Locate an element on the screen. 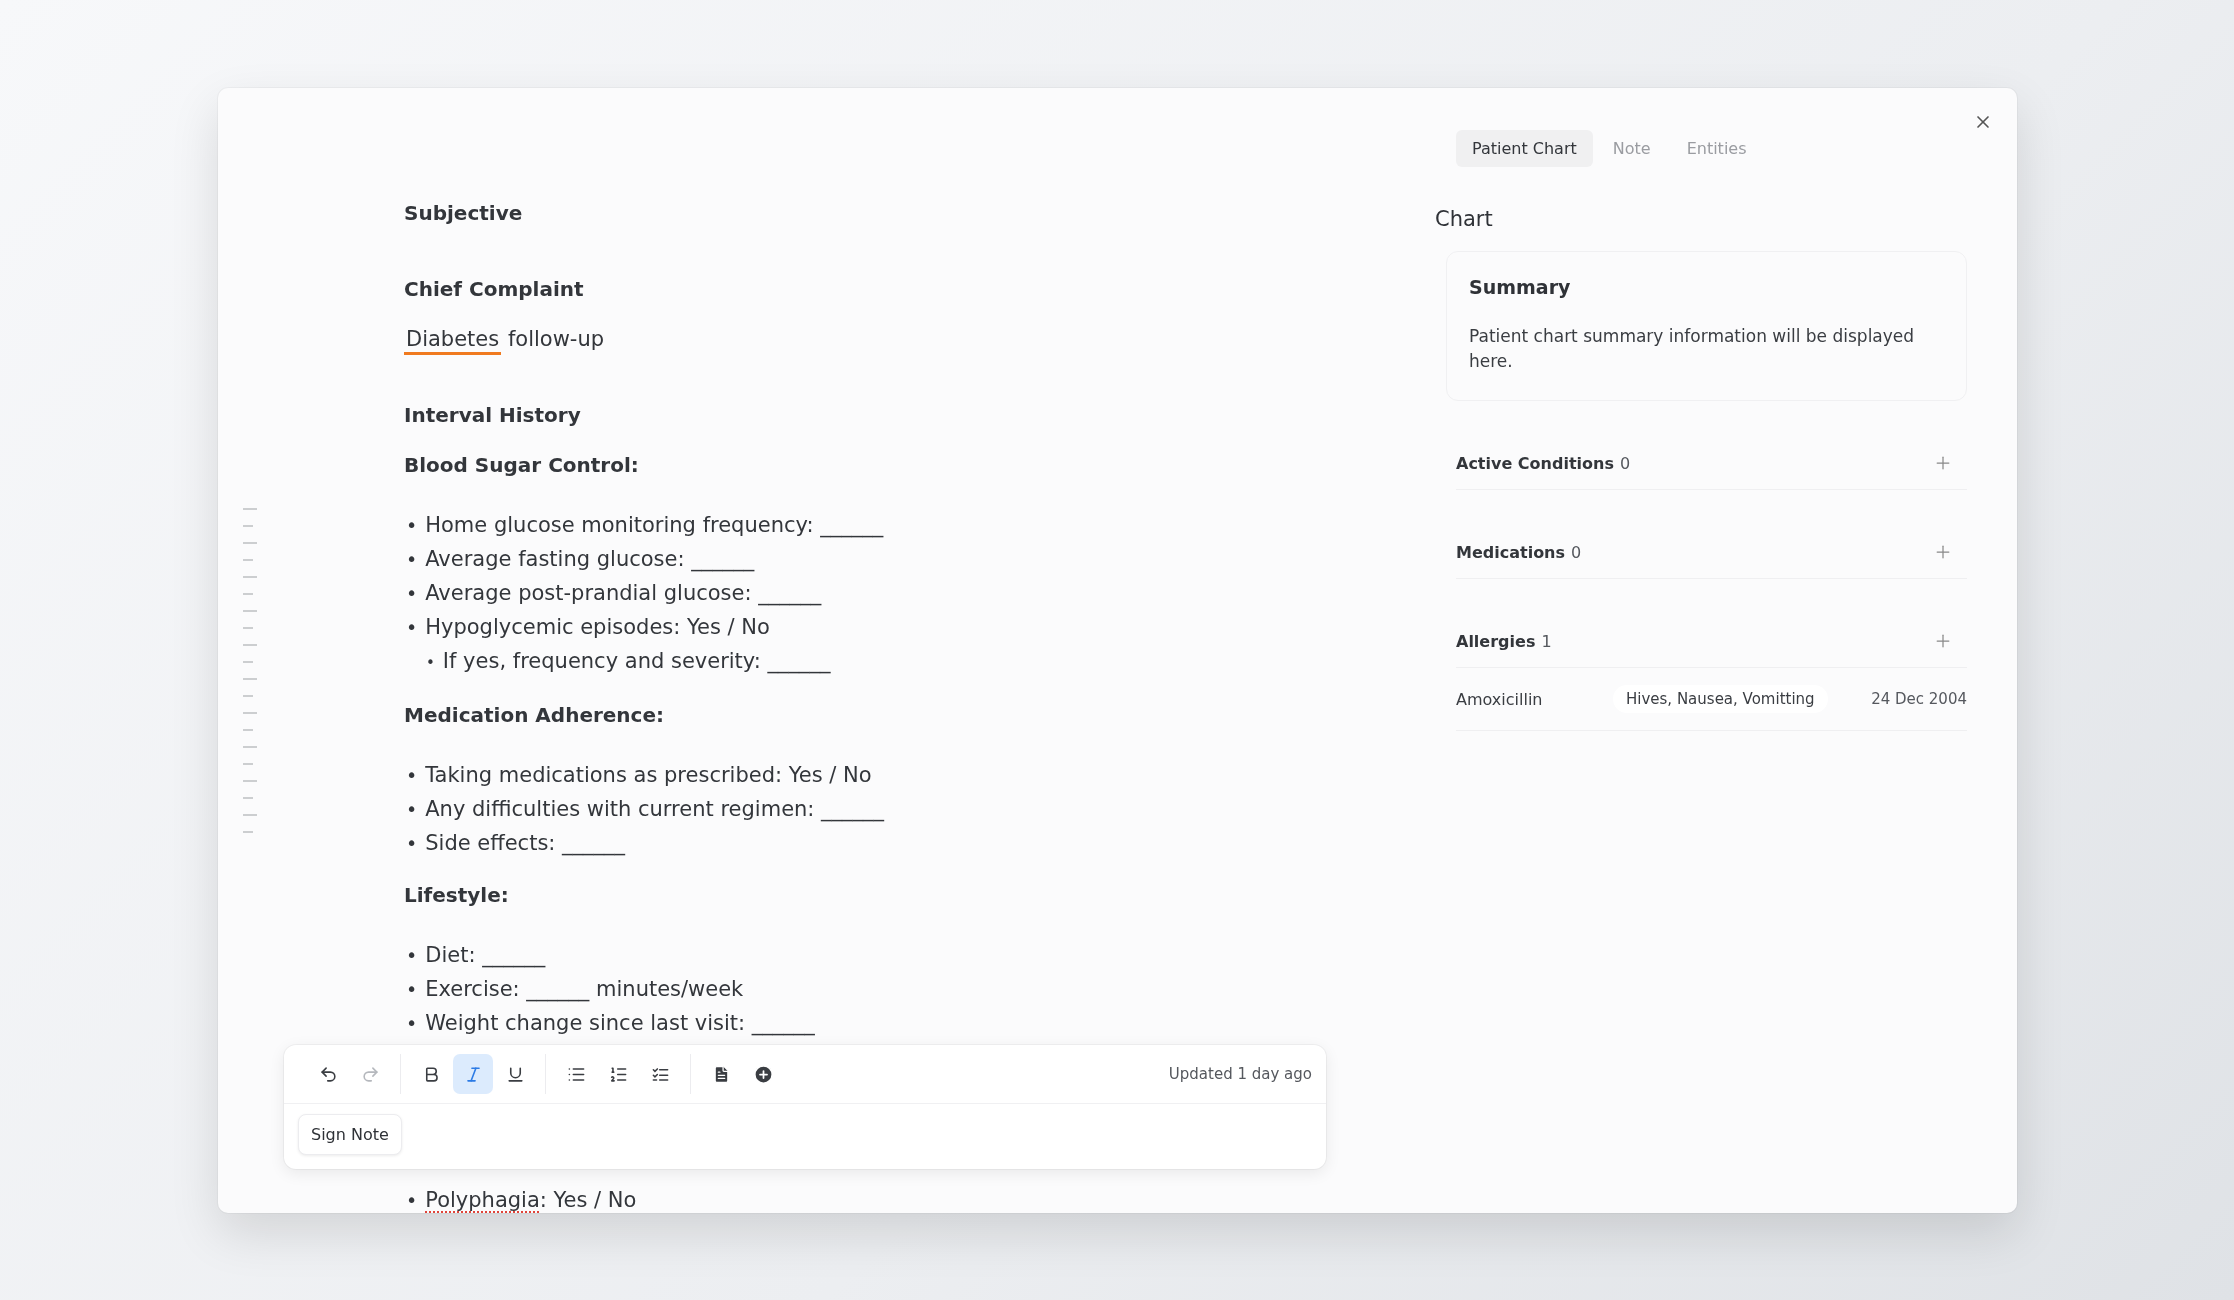  list-item-text: Hypoglycemic episodes: Yes / No is located at coordinates (597, 627).